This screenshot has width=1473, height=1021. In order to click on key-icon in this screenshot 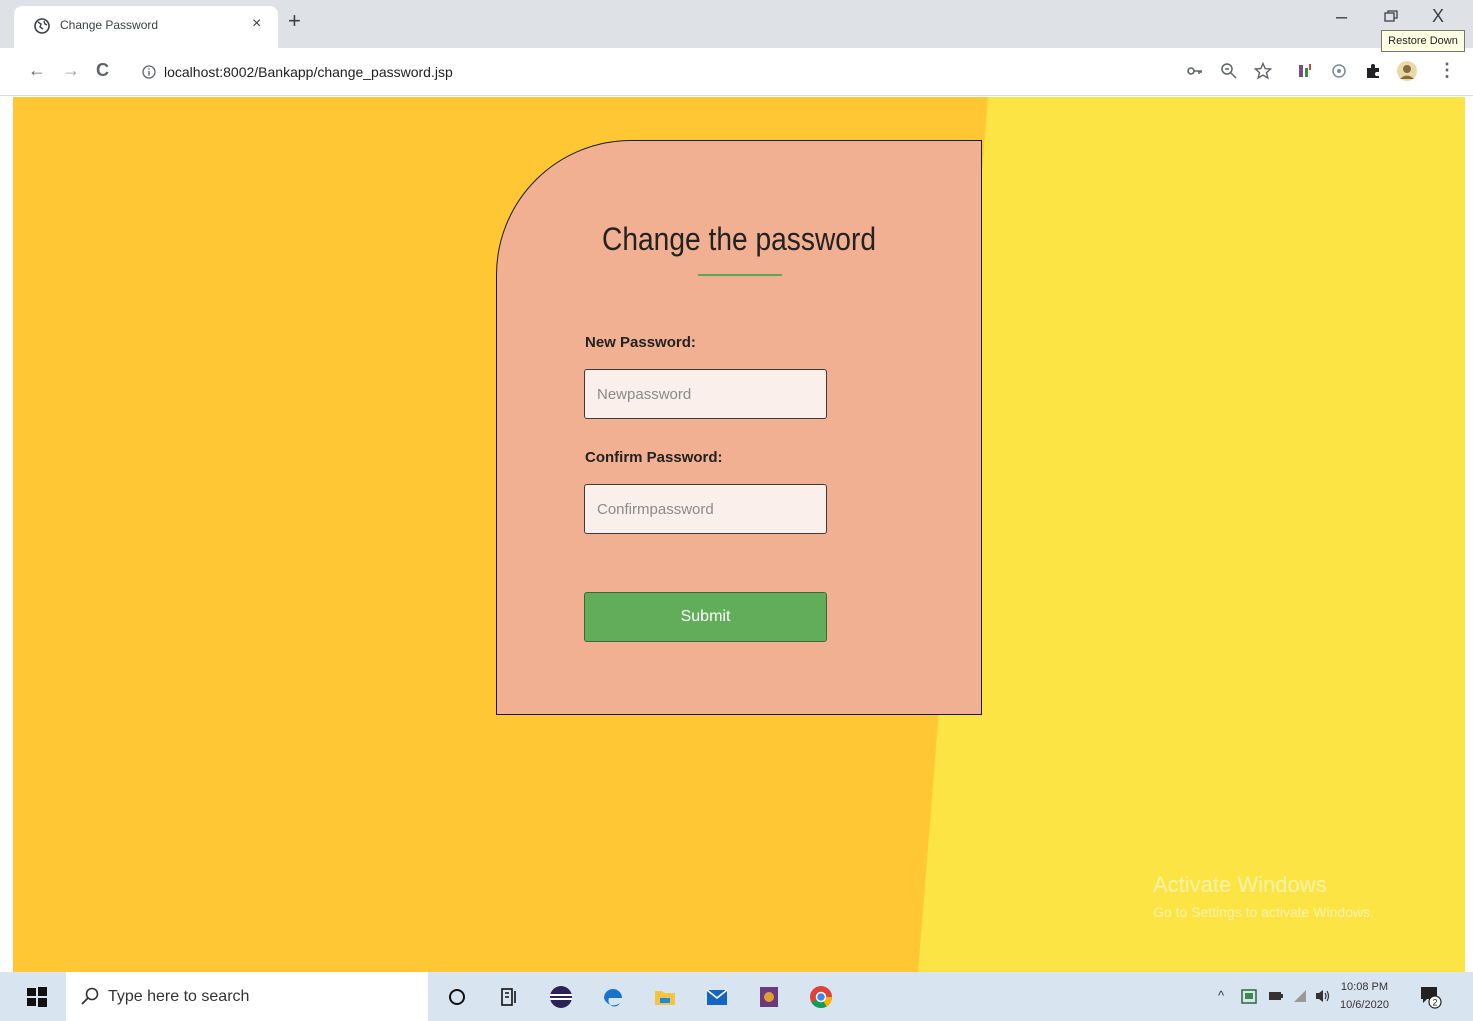, I will do `click(1195, 71)`.